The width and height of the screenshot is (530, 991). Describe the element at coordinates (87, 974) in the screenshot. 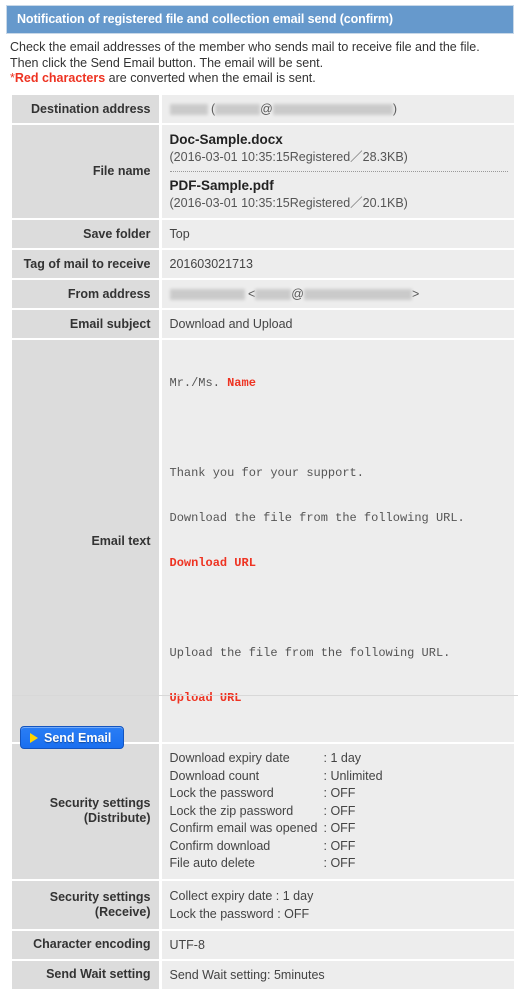

I see `label-send-wait-setting: Send Wait setting` at that location.